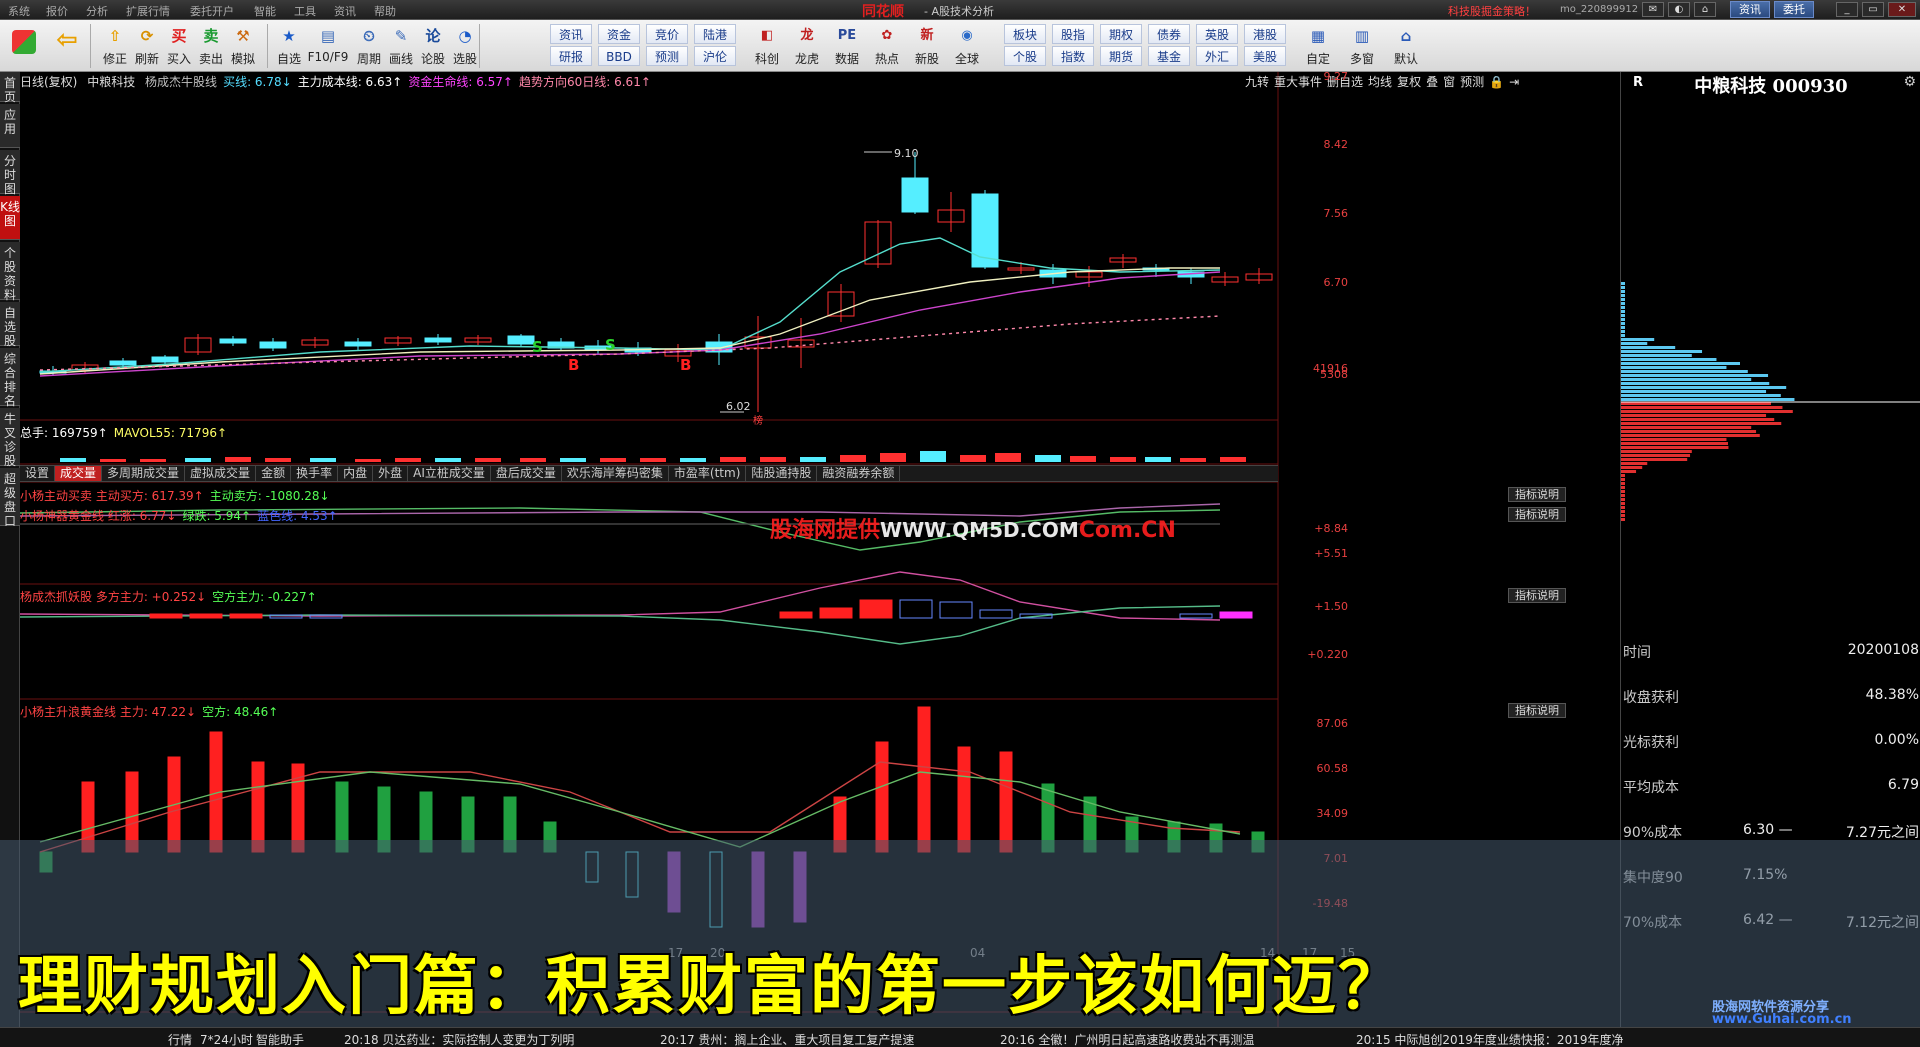  What do you see at coordinates (1794, 9) in the screenshot?
I see `trade-tag: 委托` at bounding box center [1794, 9].